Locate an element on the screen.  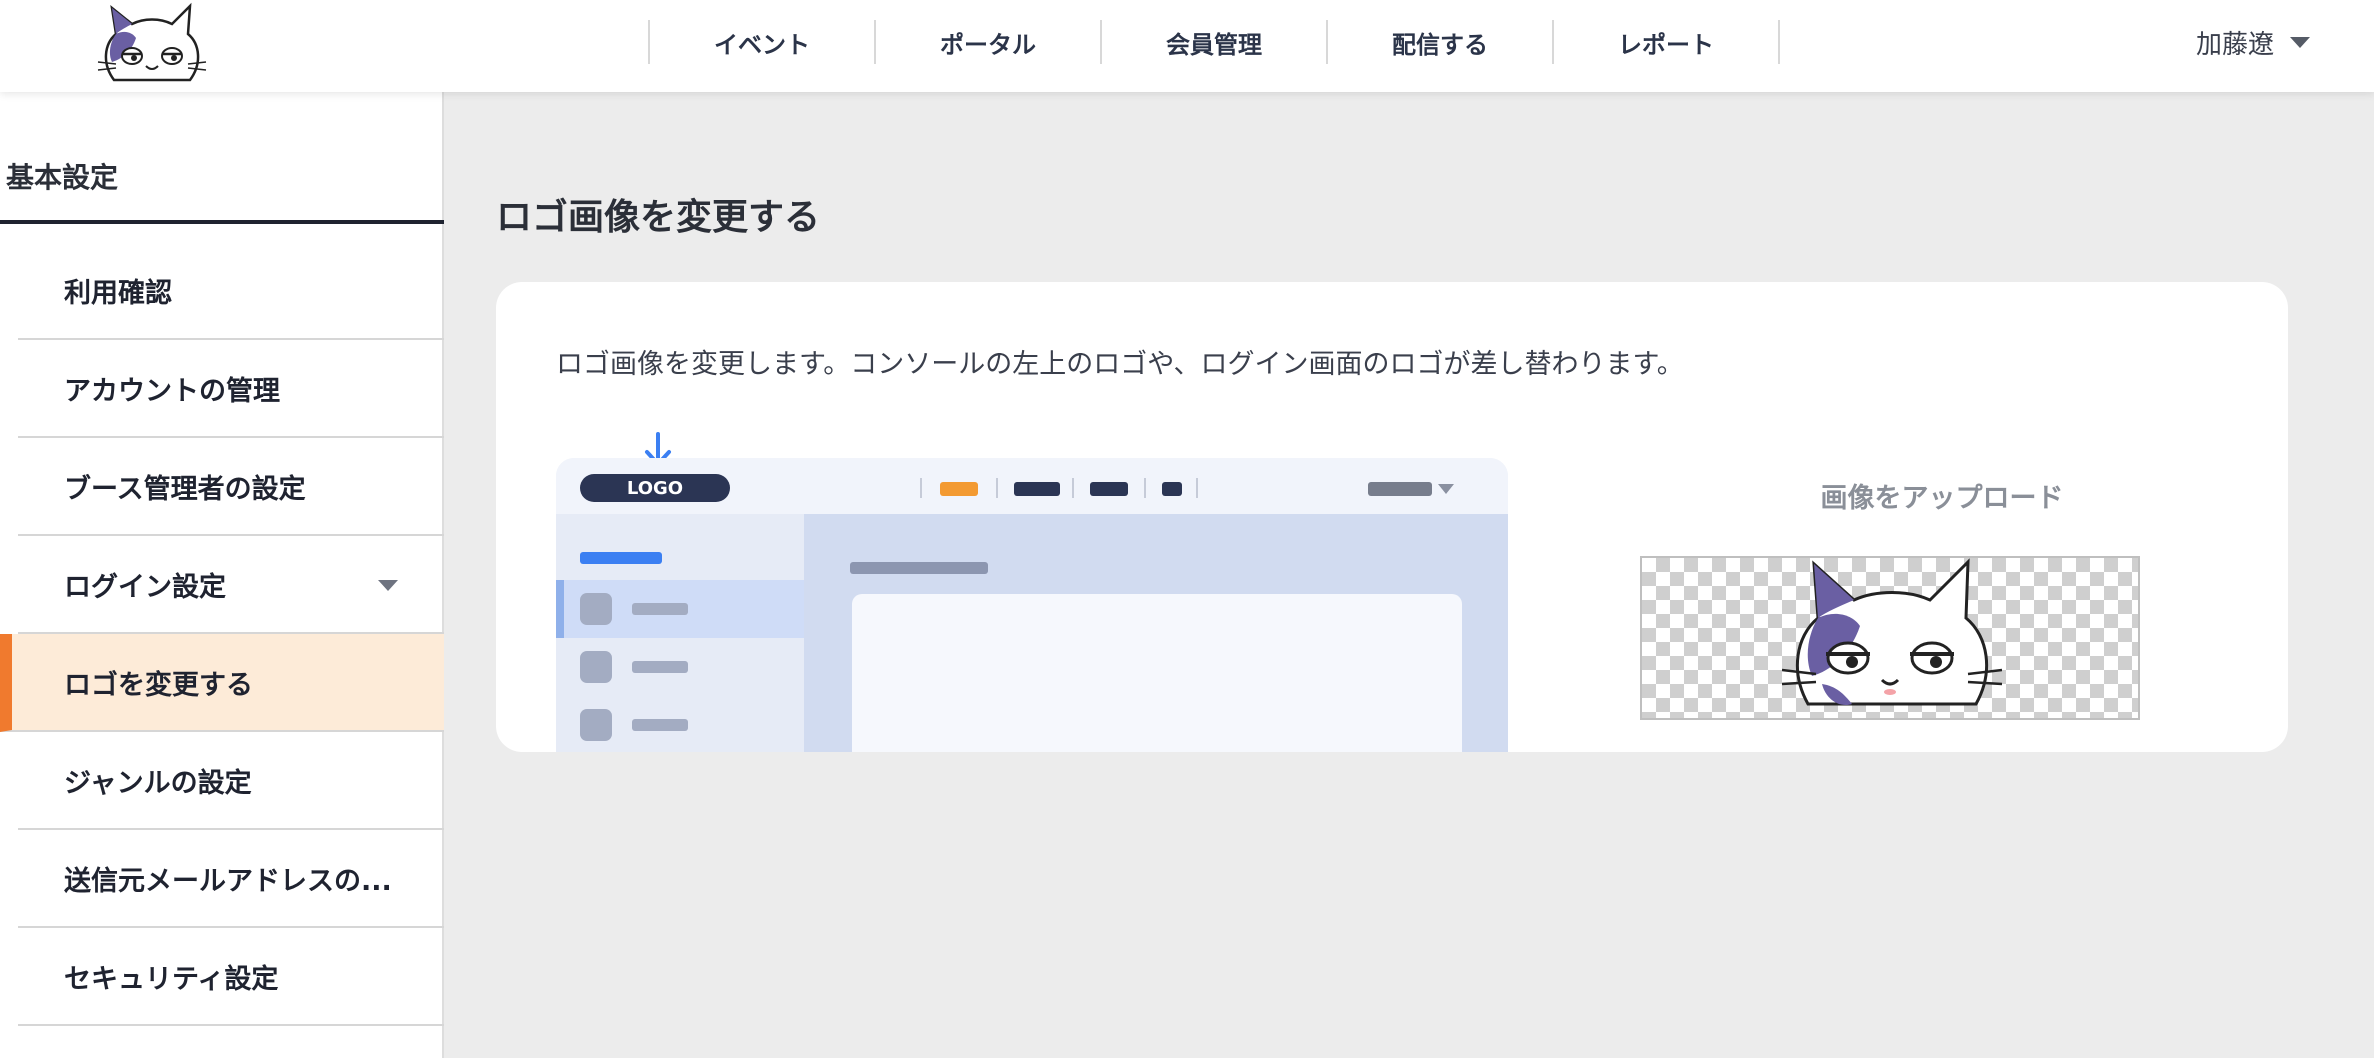
user-menu: 加藤遼 is located at coordinates (2253, 42).